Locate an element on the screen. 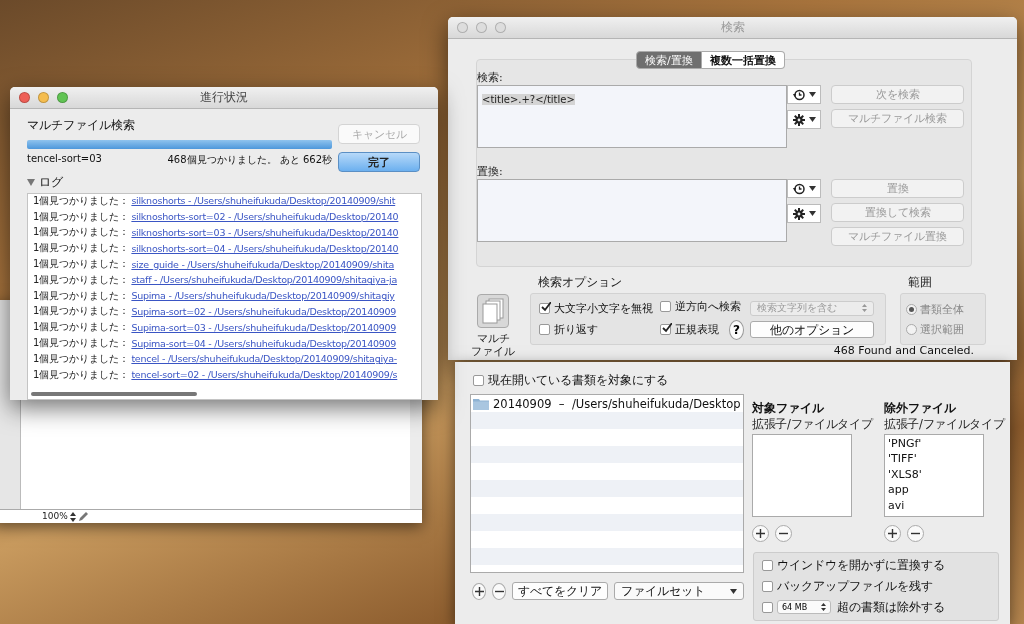  folder-row: 20140909 – /Users/shuheifukuda/Desktop is located at coordinates (607, 403).